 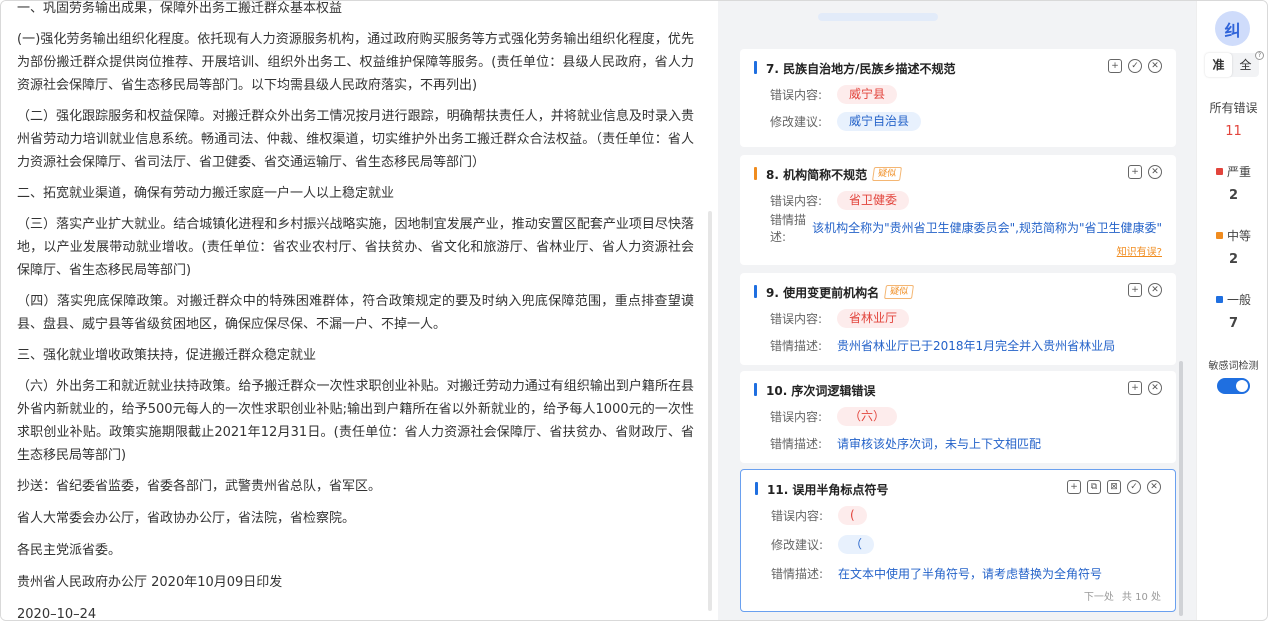 What do you see at coordinates (1219, 171) in the screenshot?
I see `severe-dot-icon` at bounding box center [1219, 171].